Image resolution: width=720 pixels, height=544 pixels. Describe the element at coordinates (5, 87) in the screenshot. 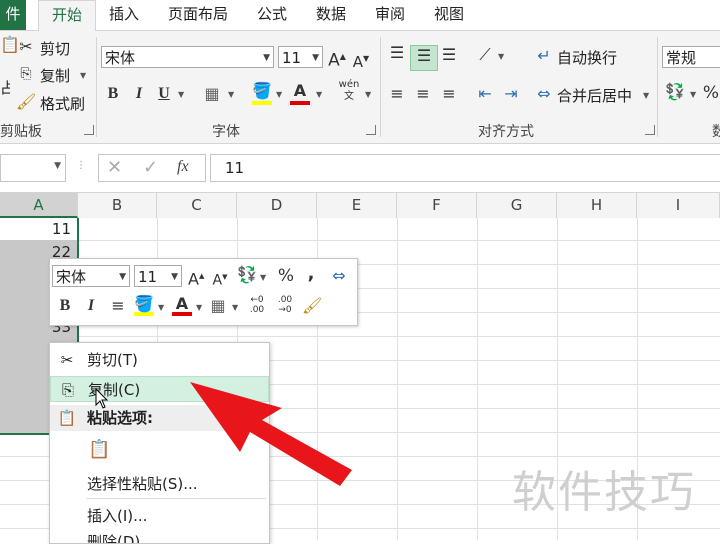

I see `paste-label: 占` at that location.